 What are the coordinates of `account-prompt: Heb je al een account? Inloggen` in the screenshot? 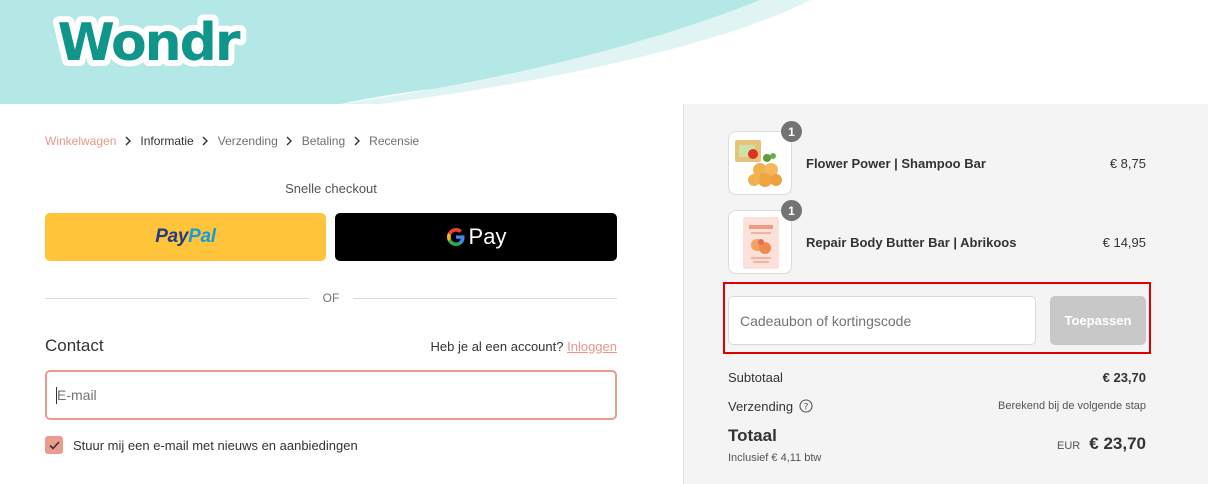 It's located at (524, 346).